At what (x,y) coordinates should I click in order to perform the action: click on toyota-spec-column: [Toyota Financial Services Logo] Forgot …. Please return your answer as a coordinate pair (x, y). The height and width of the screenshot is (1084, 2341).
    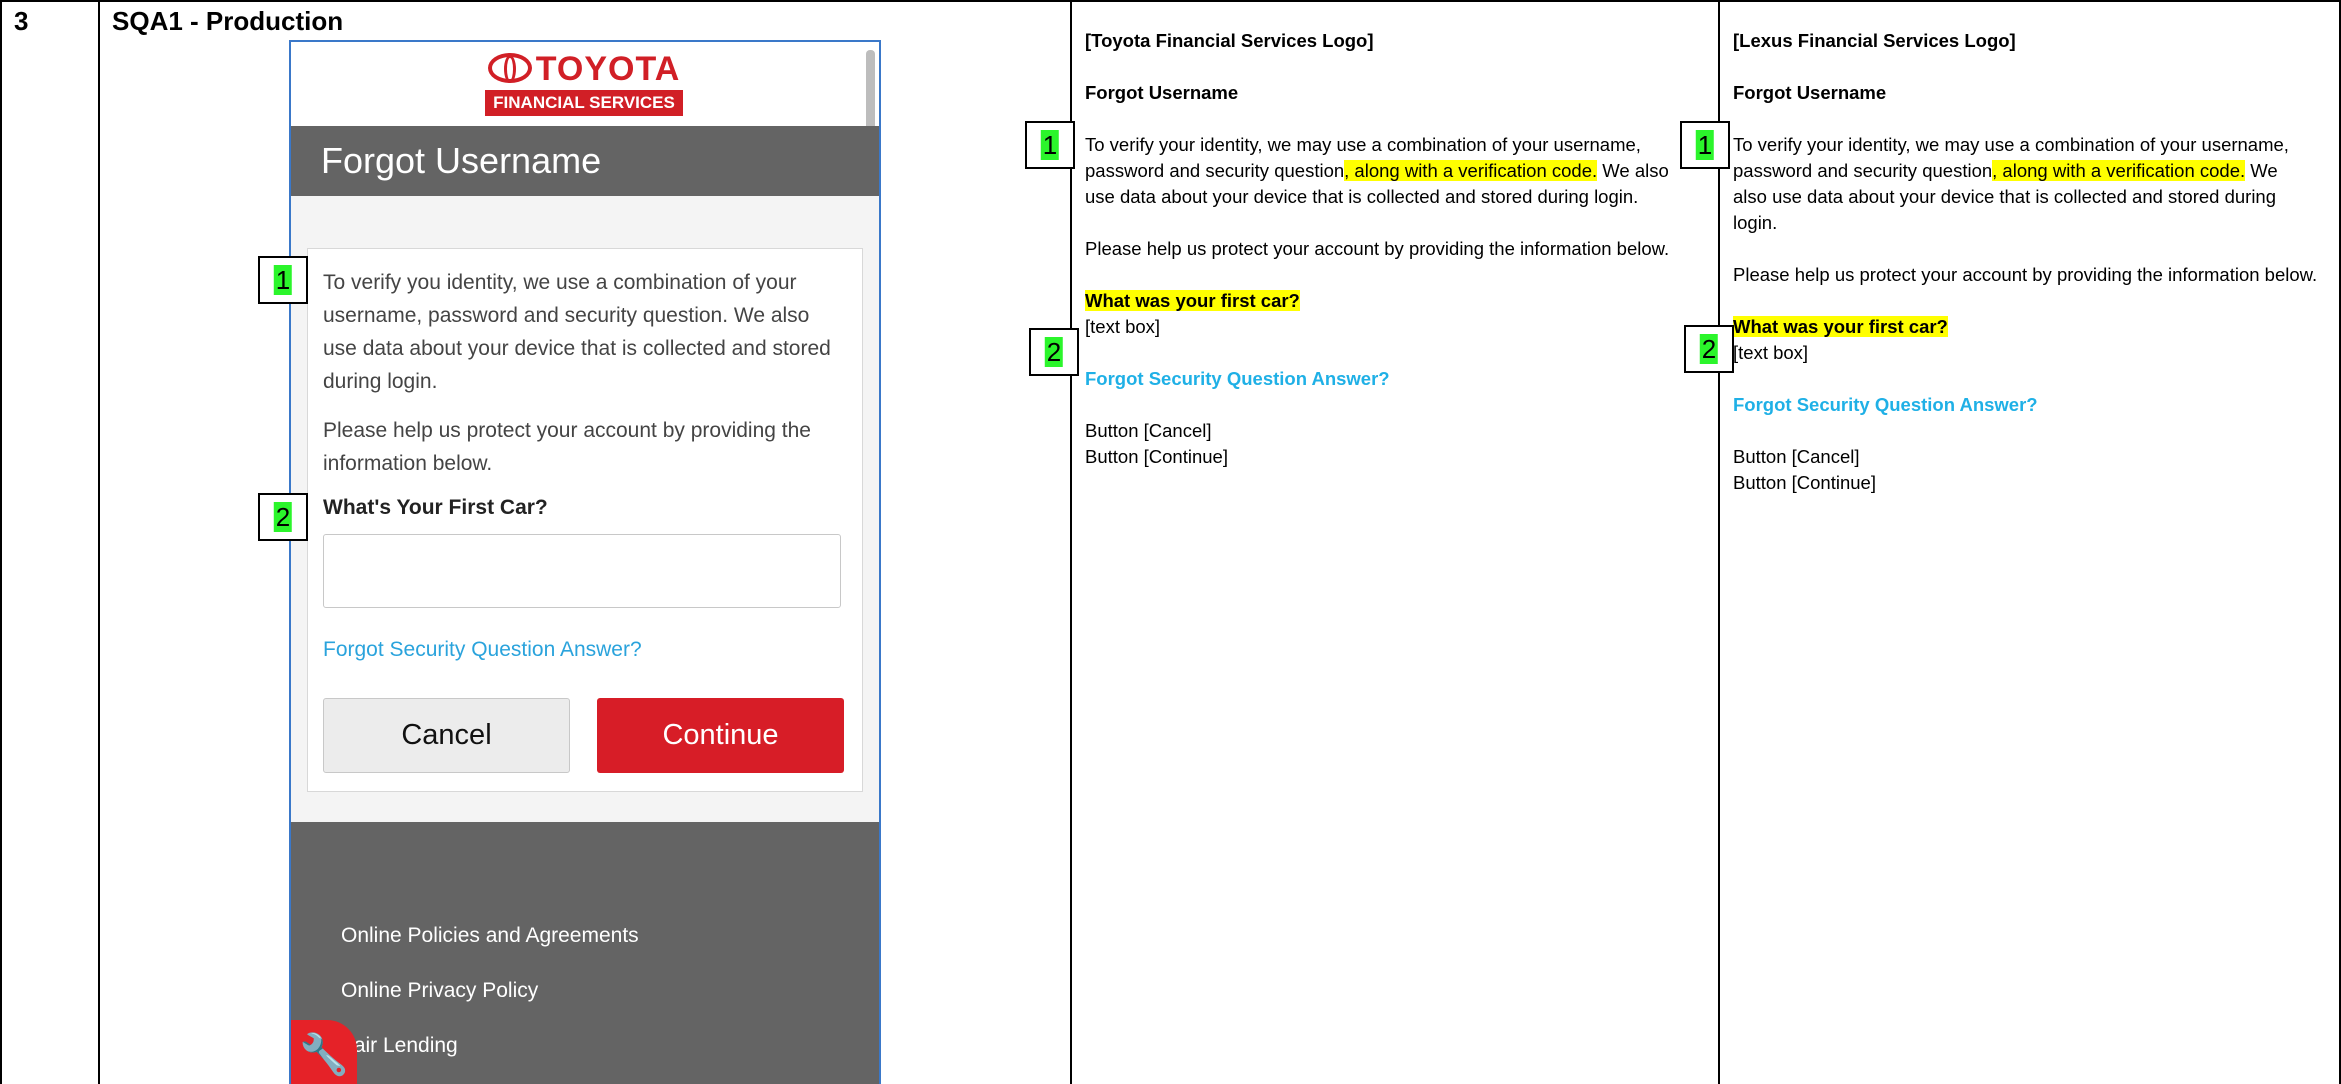
    Looking at the image, I should click on (1385, 249).